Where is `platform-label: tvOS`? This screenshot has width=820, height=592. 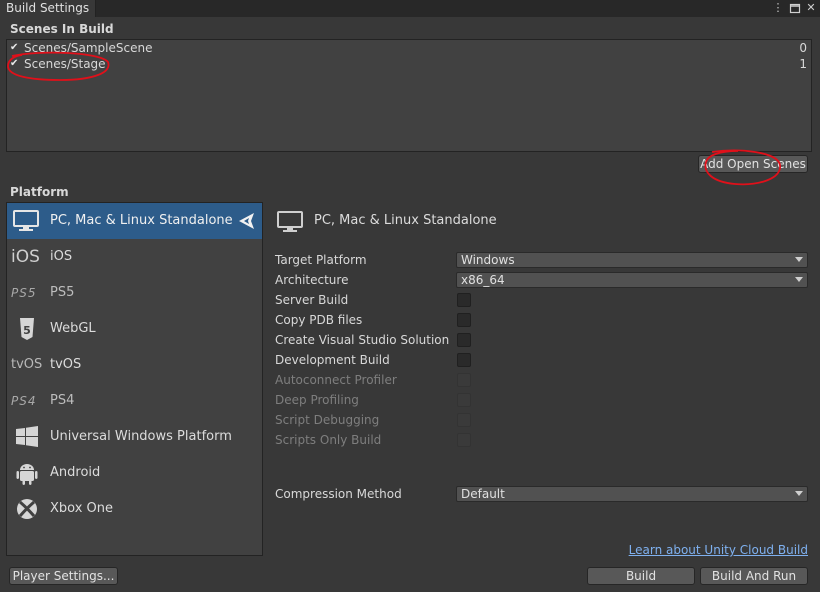 platform-label: tvOS is located at coordinates (66, 364).